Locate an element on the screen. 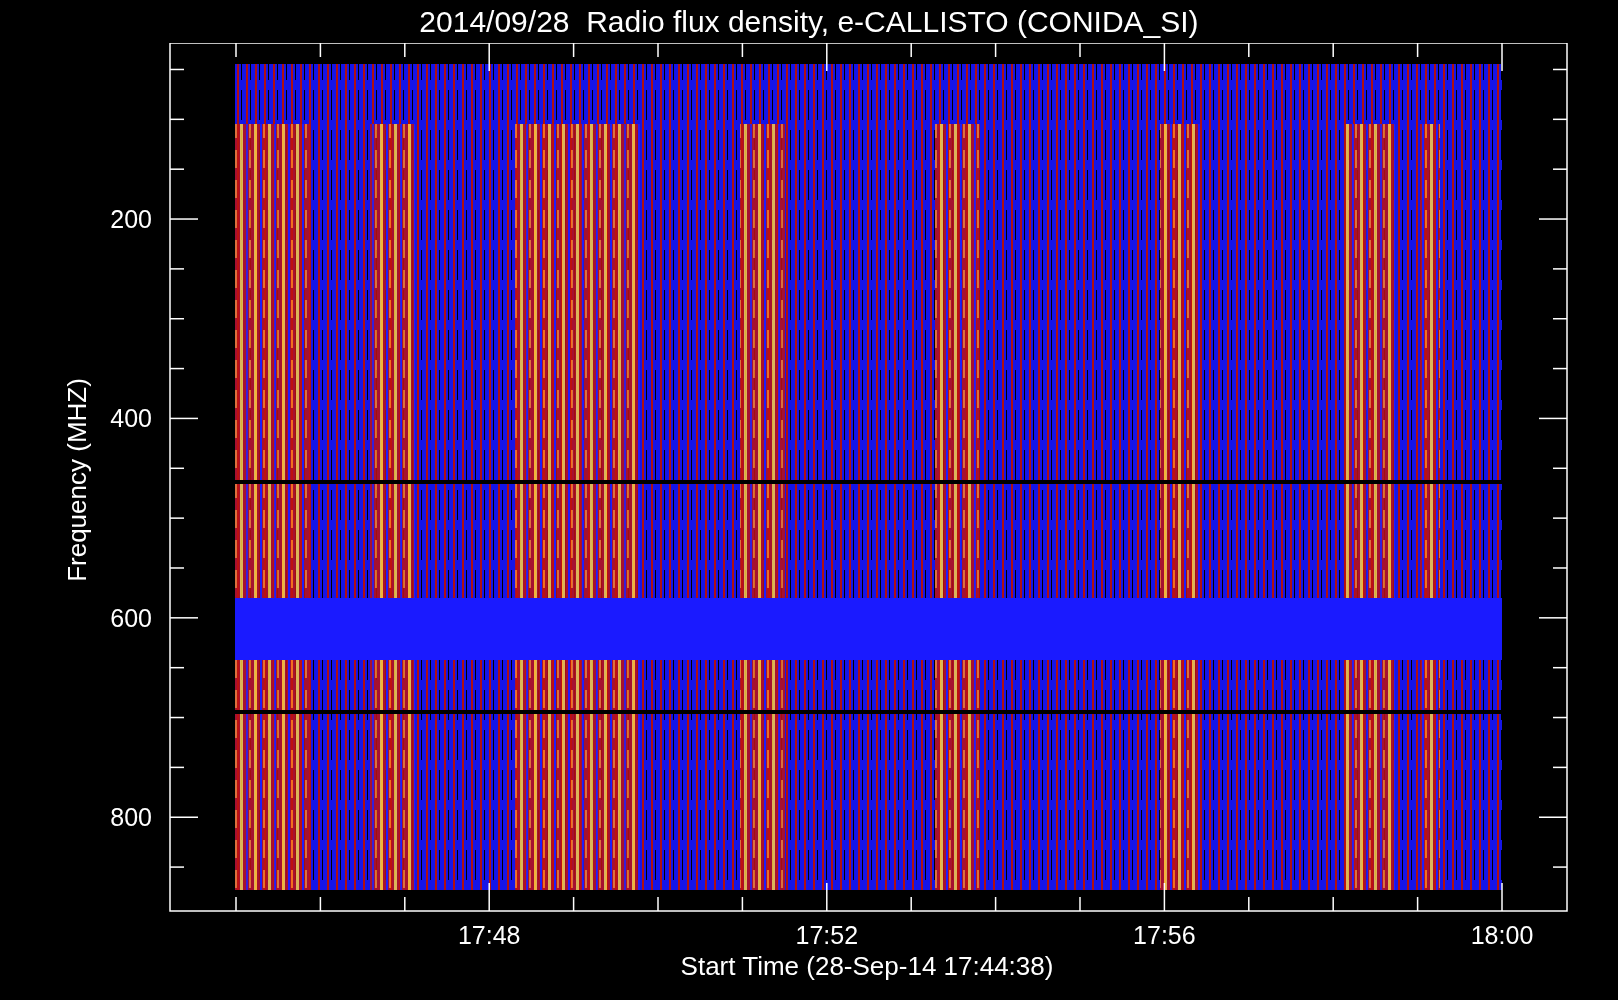 This screenshot has width=1618, height=1000. tick-label: 17:48 is located at coordinates (489, 935).